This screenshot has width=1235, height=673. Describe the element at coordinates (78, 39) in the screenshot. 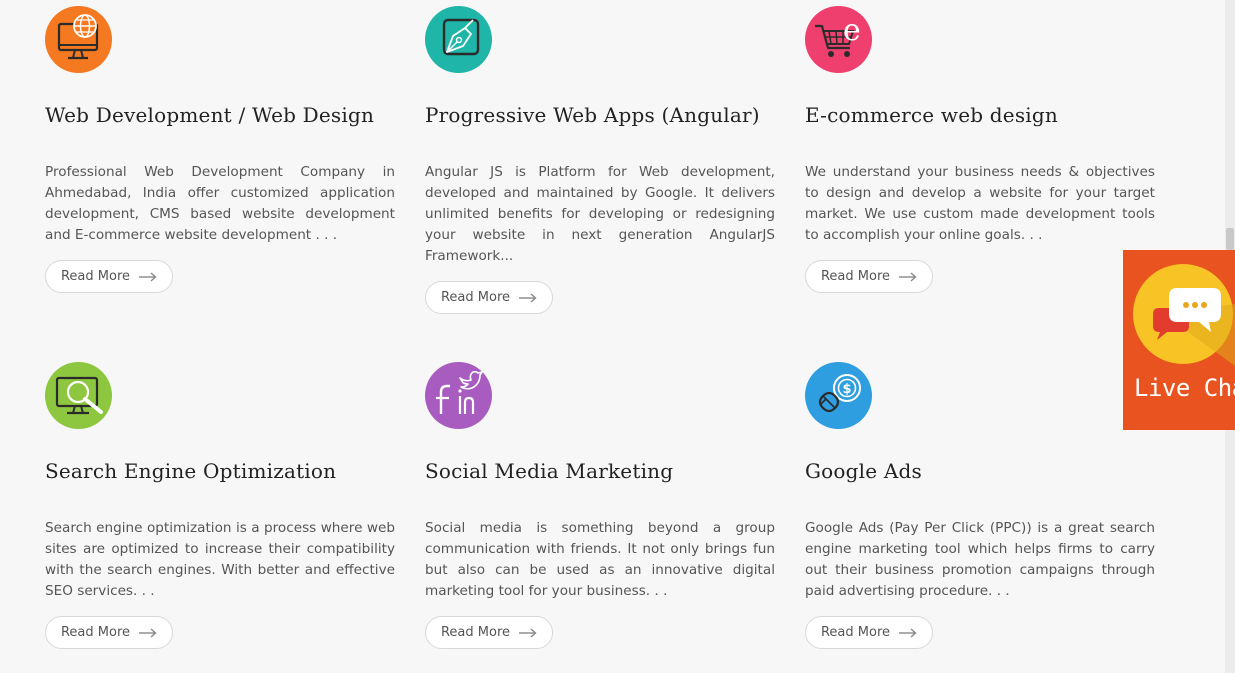

I see `monitor-globe-icon` at that location.